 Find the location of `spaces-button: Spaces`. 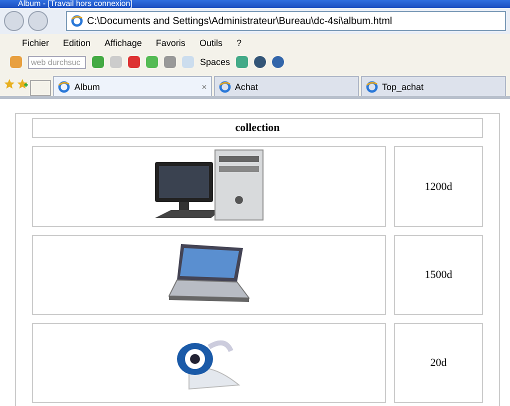

spaces-button: Spaces is located at coordinates (215, 62).